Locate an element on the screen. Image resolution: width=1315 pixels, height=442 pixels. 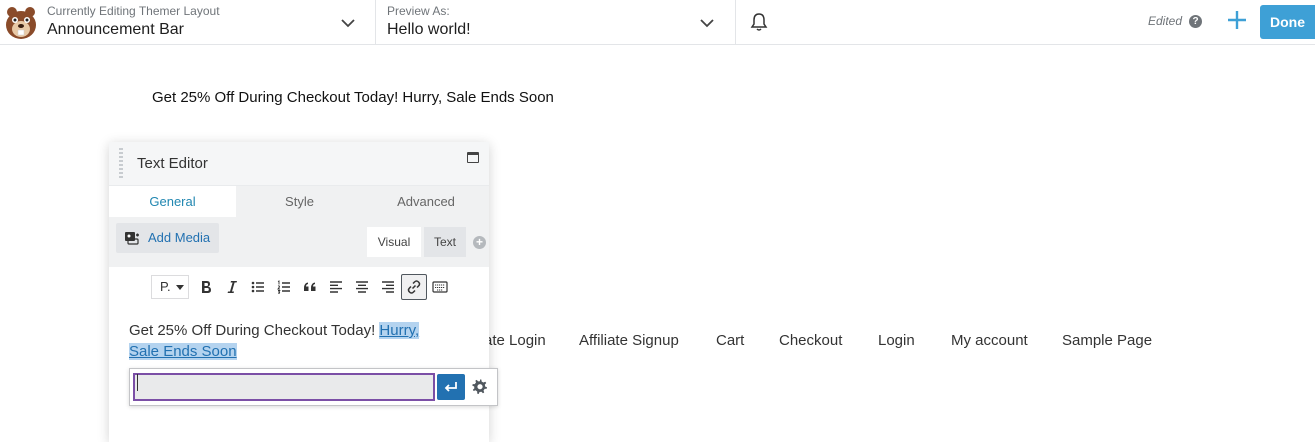
panel-title: Text Editor is located at coordinates (172, 163).